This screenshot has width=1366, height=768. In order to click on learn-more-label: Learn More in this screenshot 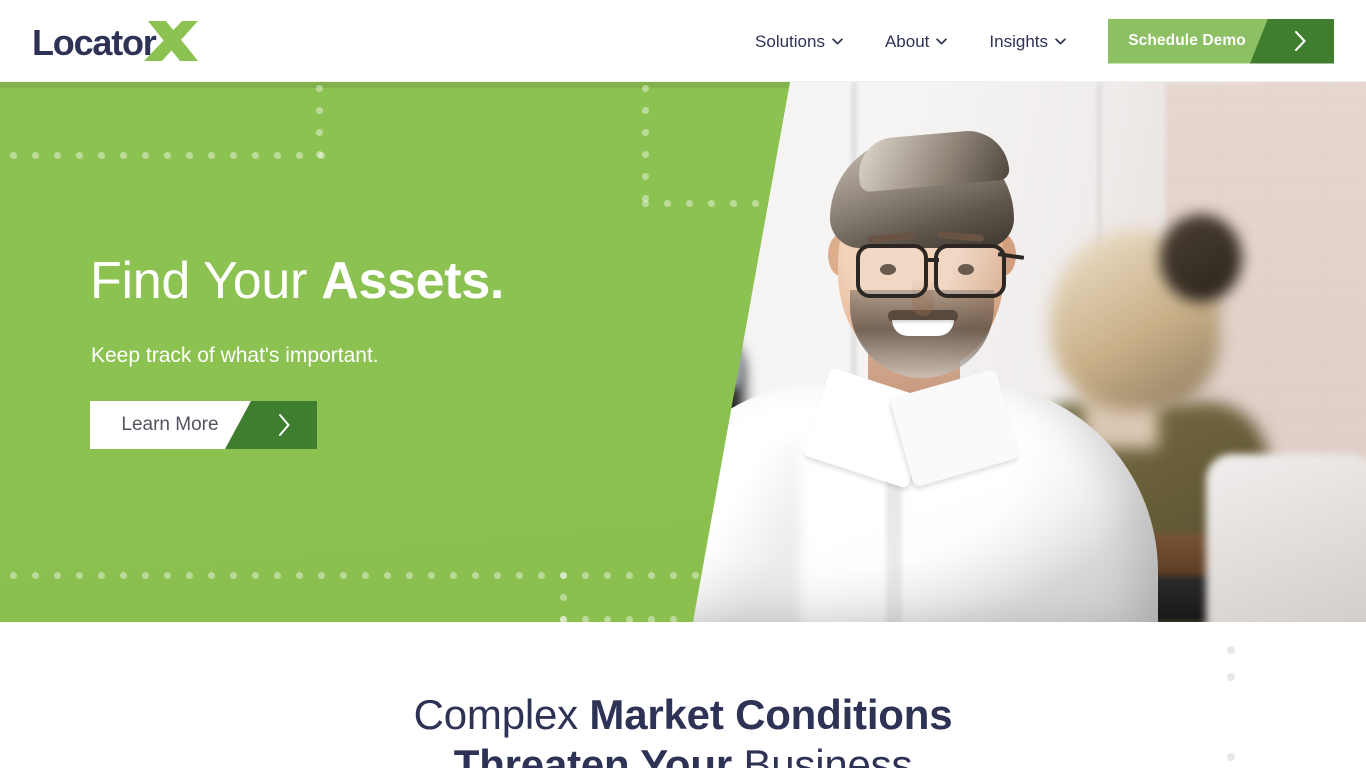, I will do `click(170, 424)`.